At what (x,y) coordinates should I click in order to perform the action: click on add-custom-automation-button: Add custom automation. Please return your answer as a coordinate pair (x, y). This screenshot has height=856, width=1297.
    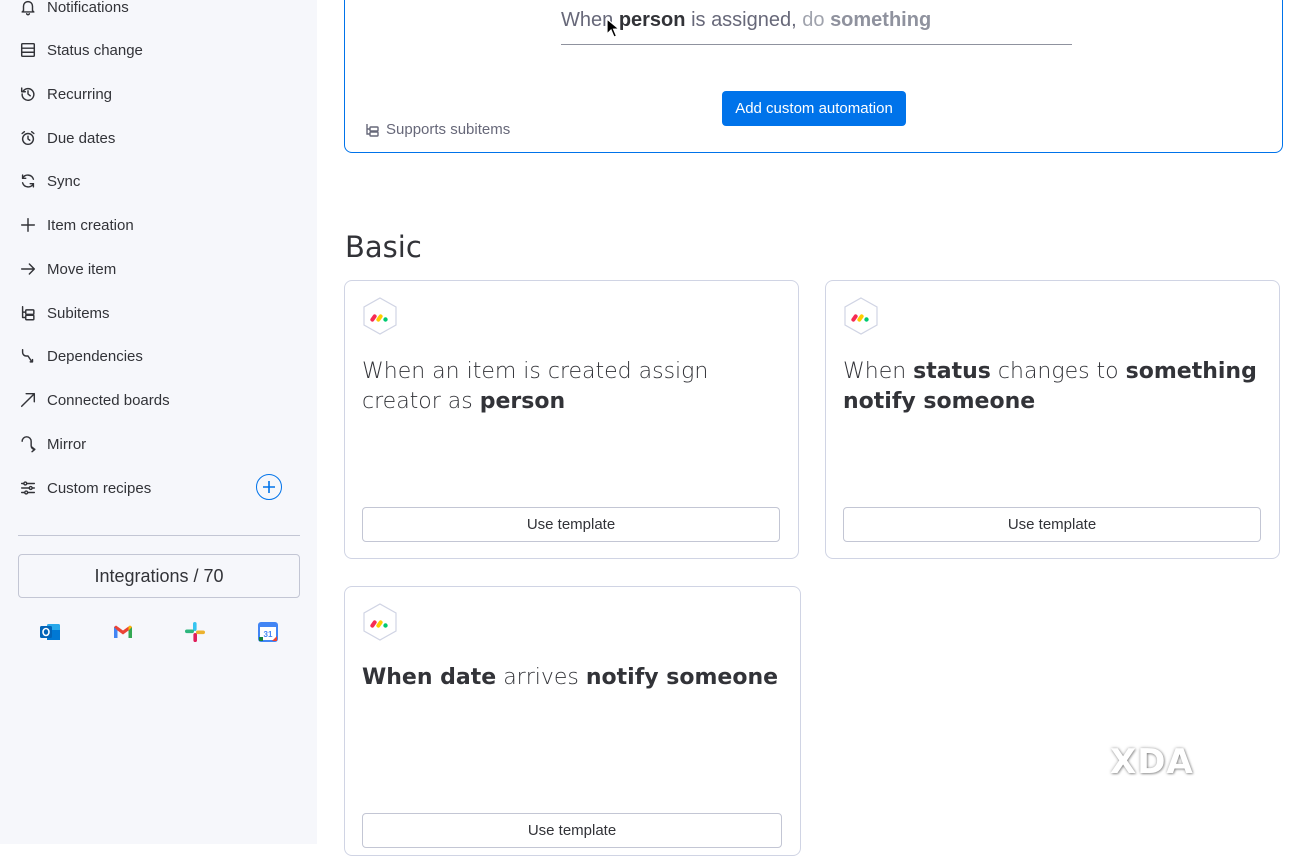
    Looking at the image, I should click on (814, 108).